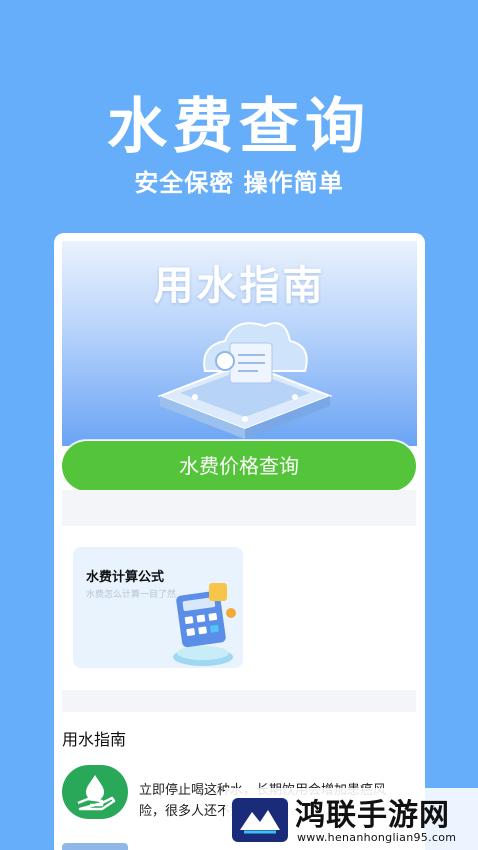  I want to click on calculator-illustration, so click(204, 624).